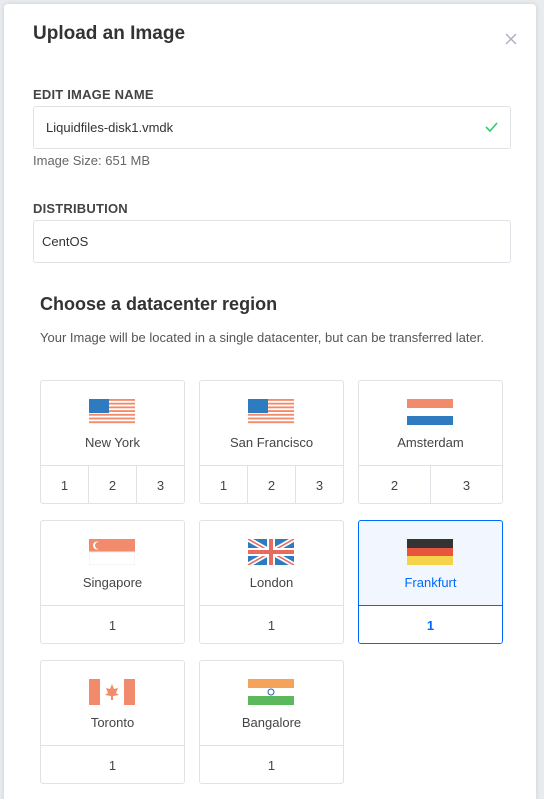 Image resolution: width=544 pixels, height=799 pixels. What do you see at coordinates (430, 412) in the screenshot?
I see `nl-flag-icon` at bounding box center [430, 412].